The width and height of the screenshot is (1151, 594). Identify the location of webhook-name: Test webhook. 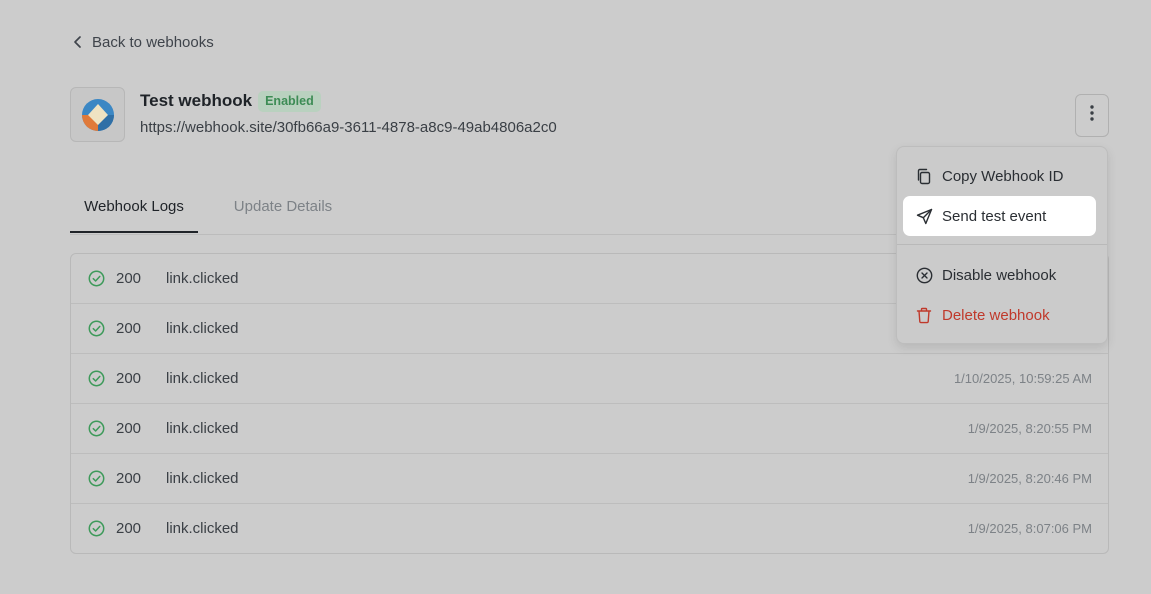
(196, 100).